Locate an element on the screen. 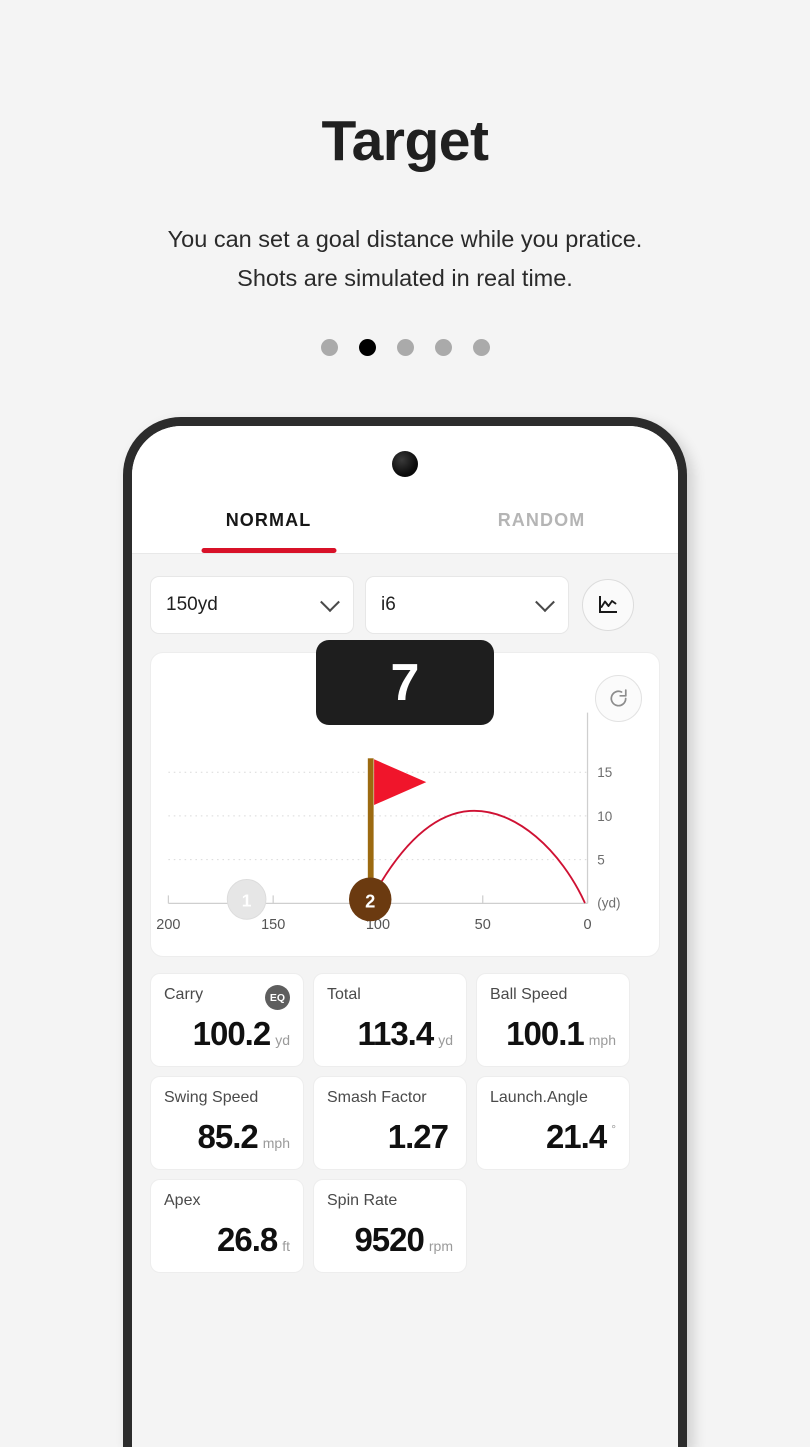  stat-card-smash-factor: Smash Factor 1.27 is located at coordinates (390, 1123).